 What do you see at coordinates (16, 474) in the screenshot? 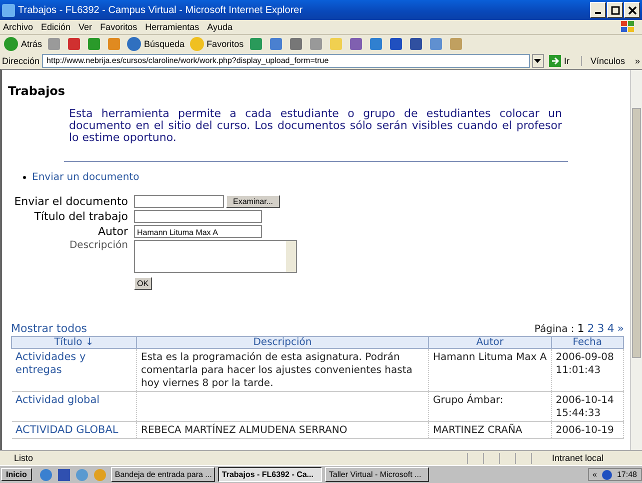
I see `start-button: Inicio` at bounding box center [16, 474].